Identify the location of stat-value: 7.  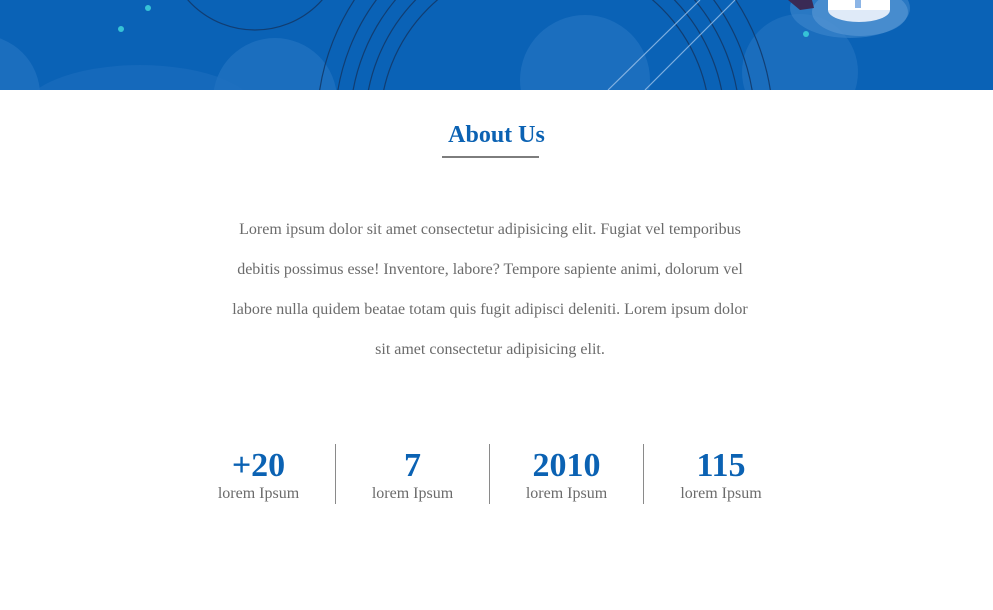
(412, 465).